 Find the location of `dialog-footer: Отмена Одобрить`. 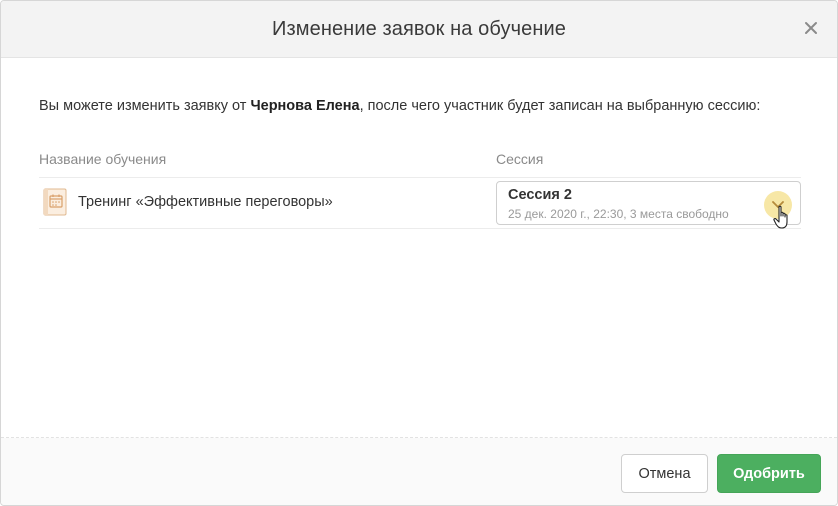

dialog-footer: Отмена Одобрить is located at coordinates (419, 471).